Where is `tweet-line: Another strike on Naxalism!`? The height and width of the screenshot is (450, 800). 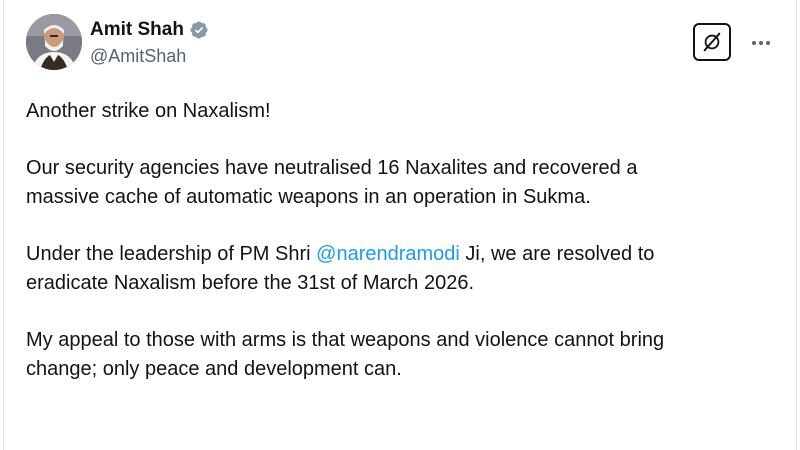 tweet-line: Another strike on Naxalism! is located at coordinates (148, 111).